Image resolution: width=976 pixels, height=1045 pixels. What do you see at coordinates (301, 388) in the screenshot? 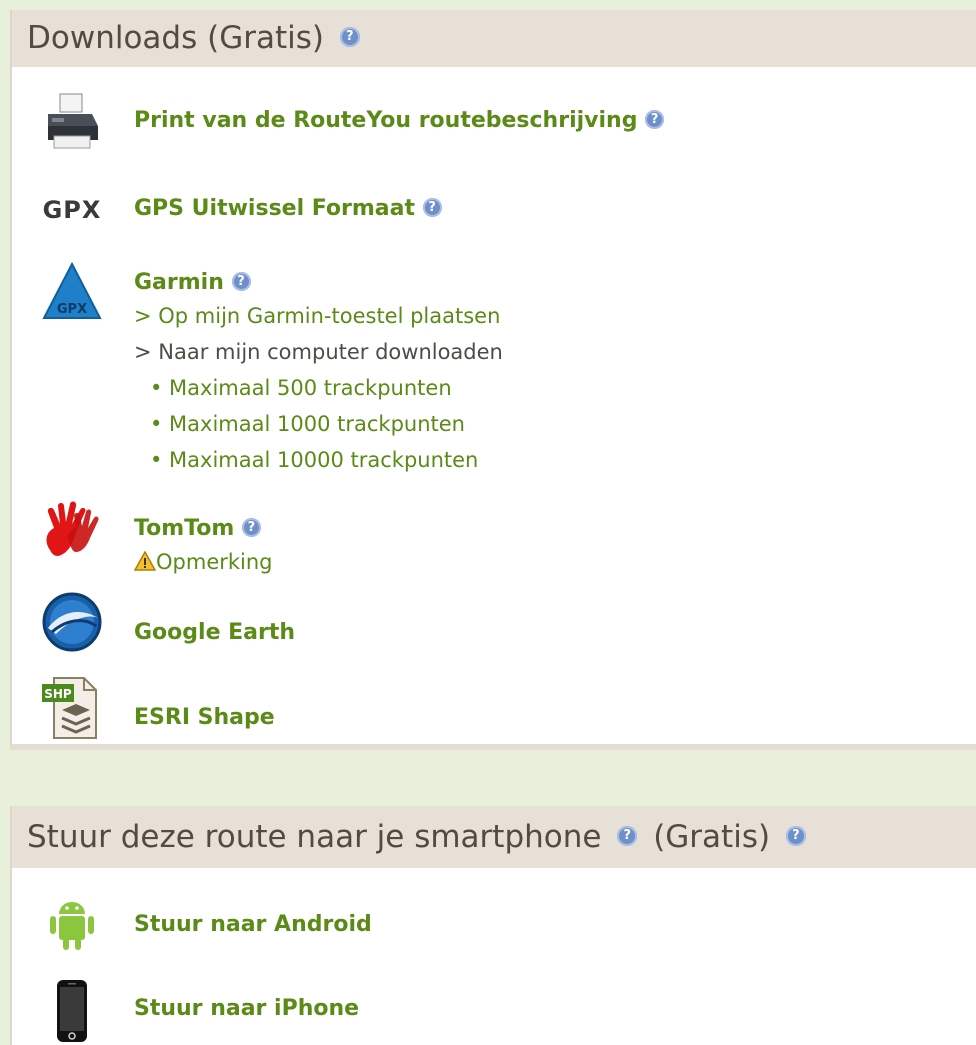
I see `garmin-option-500: • Maximaal 500 trackpunten` at bounding box center [301, 388].